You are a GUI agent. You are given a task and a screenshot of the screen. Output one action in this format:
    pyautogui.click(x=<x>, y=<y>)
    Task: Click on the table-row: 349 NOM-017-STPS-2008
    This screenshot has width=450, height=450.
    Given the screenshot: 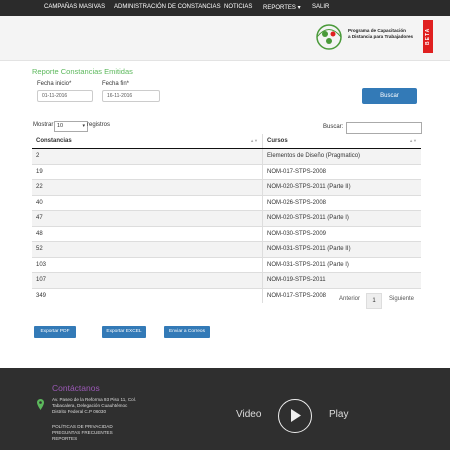 What is the action you would take?
    pyautogui.click(x=226, y=295)
    